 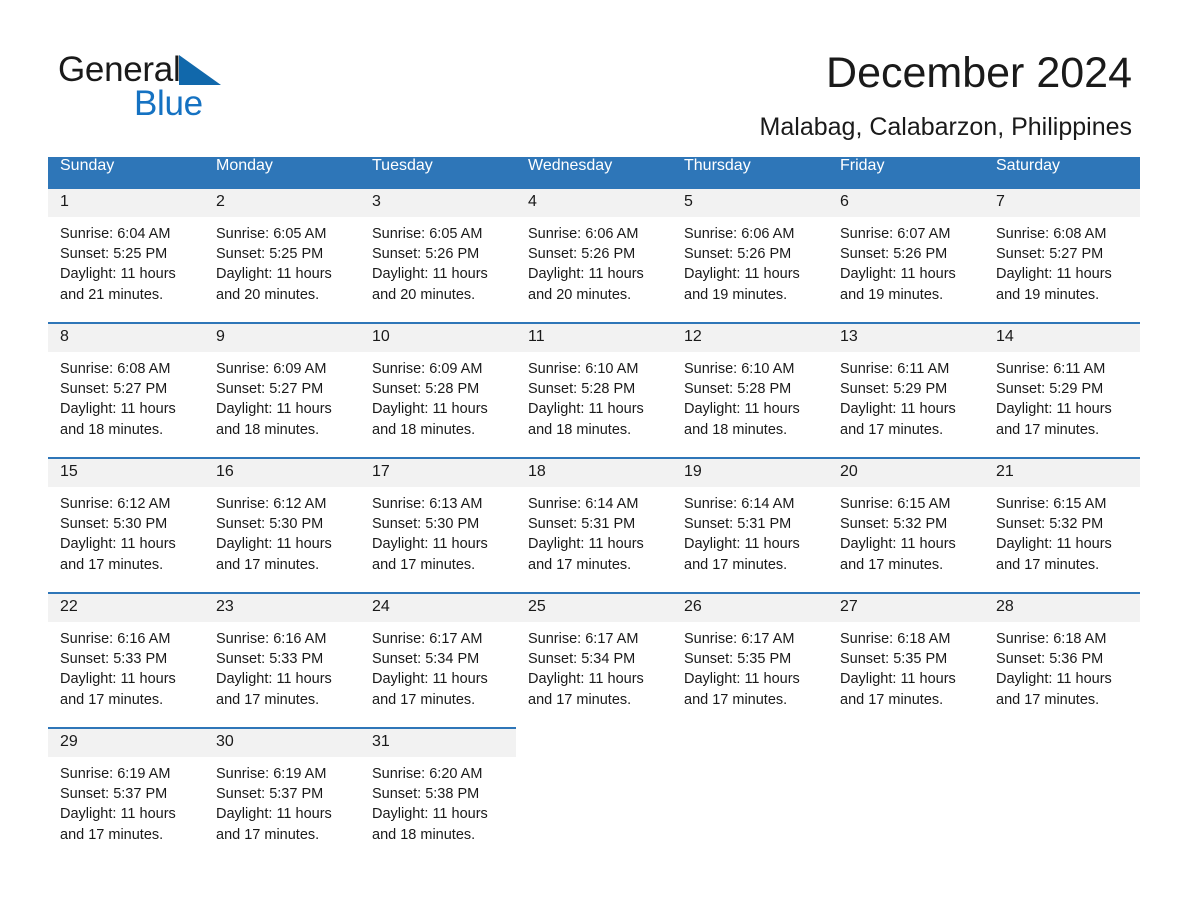 What do you see at coordinates (750, 472) in the screenshot?
I see `calendar-day-number: 19` at bounding box center [750, 472].